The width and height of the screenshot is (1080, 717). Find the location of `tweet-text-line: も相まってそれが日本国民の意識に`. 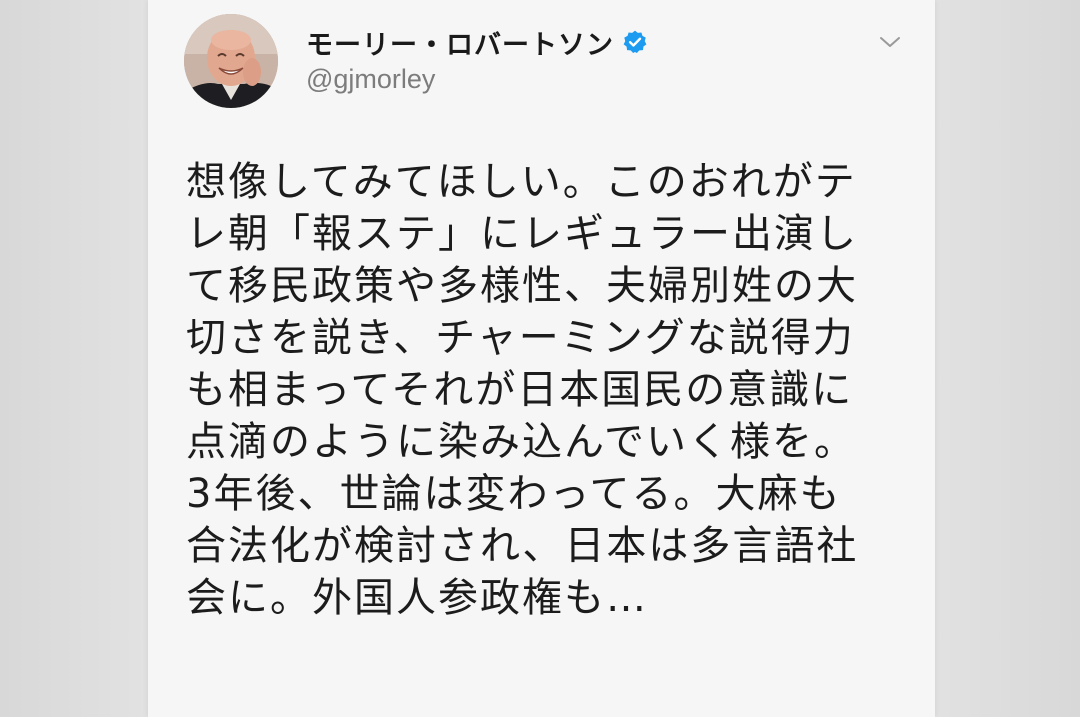

tweet-text-line: も相まってそれが日本国民の意識に is located at coordinates (520, 390).